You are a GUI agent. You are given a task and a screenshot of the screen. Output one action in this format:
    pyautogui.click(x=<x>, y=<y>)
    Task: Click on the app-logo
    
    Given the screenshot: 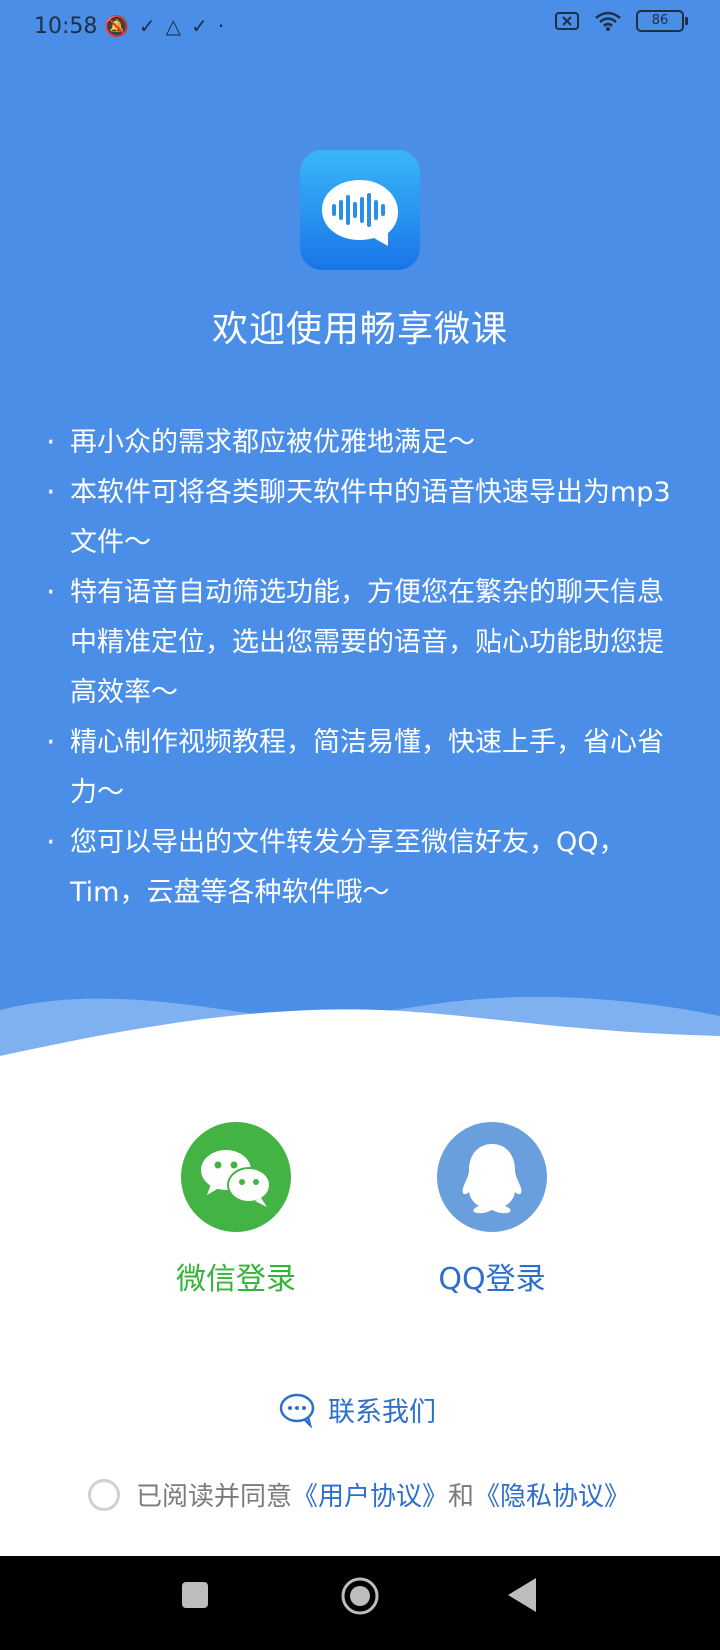 What is the action you would take?
    pyautogui.click(x=360, y=210)
    